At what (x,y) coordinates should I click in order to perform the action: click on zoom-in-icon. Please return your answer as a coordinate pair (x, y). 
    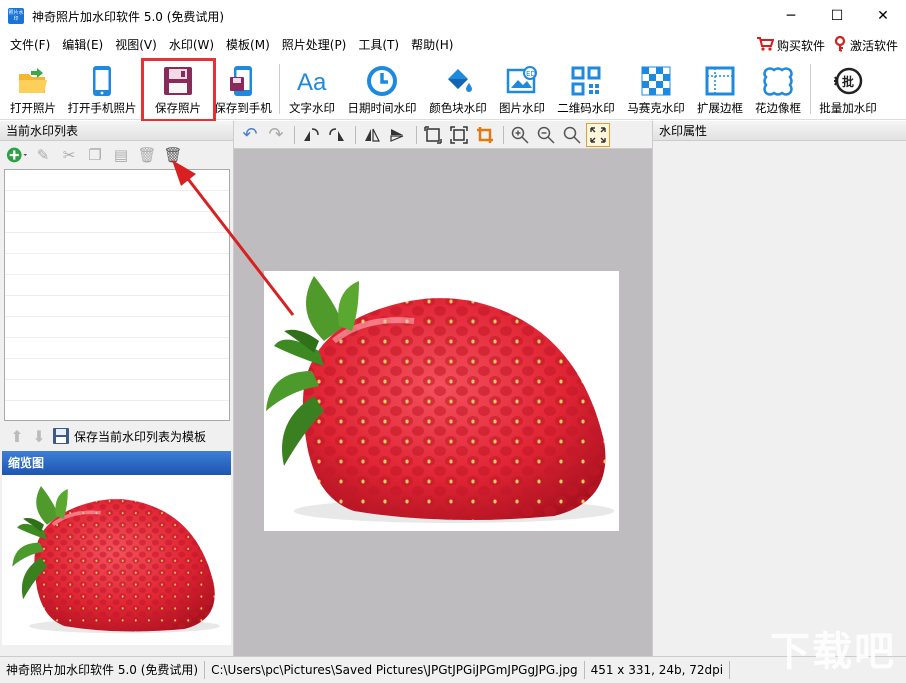
    Looking at the image, I should click on (520, 135).